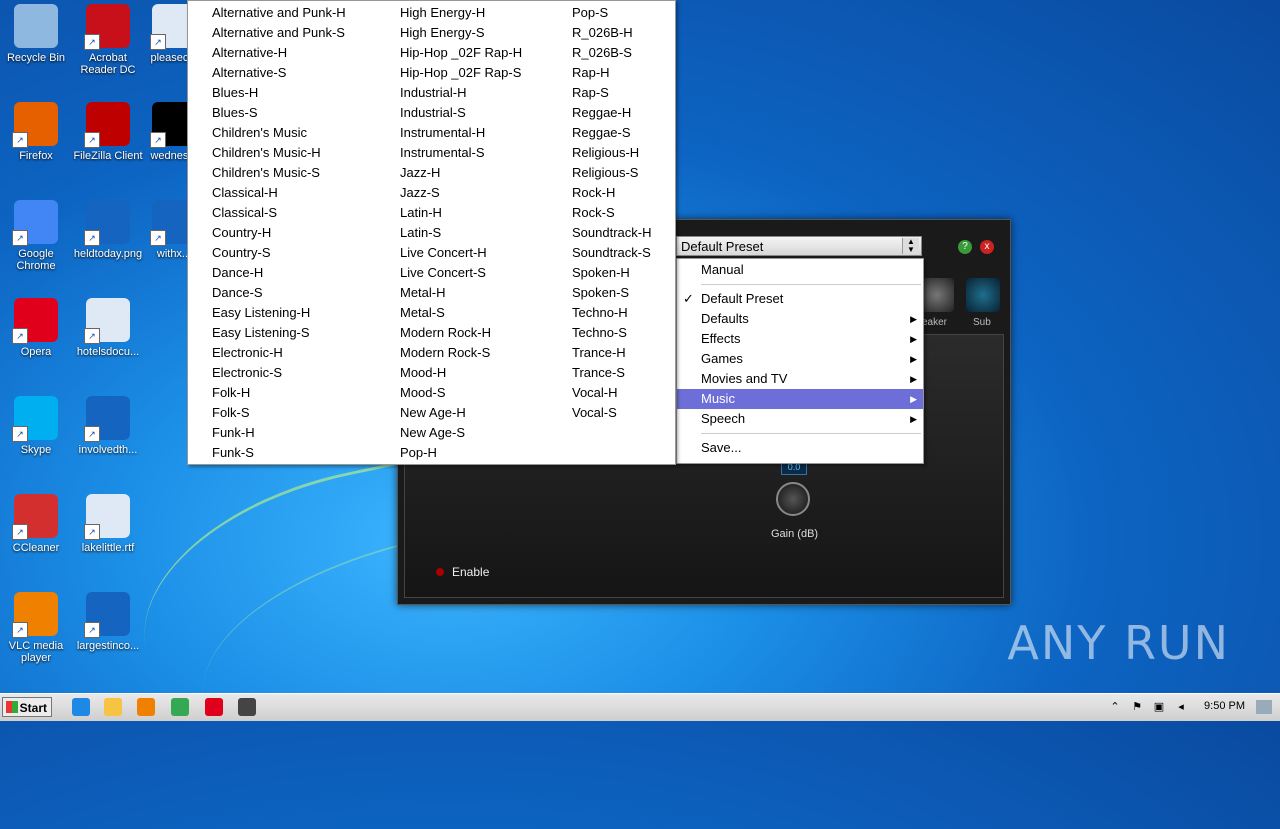 This screenshot has width=1280, height=829. What do you see at coordinates (461, 253) in the screenshot?
I see `music-preset-item: Live Concert-H` at bounding box center [461, 253].